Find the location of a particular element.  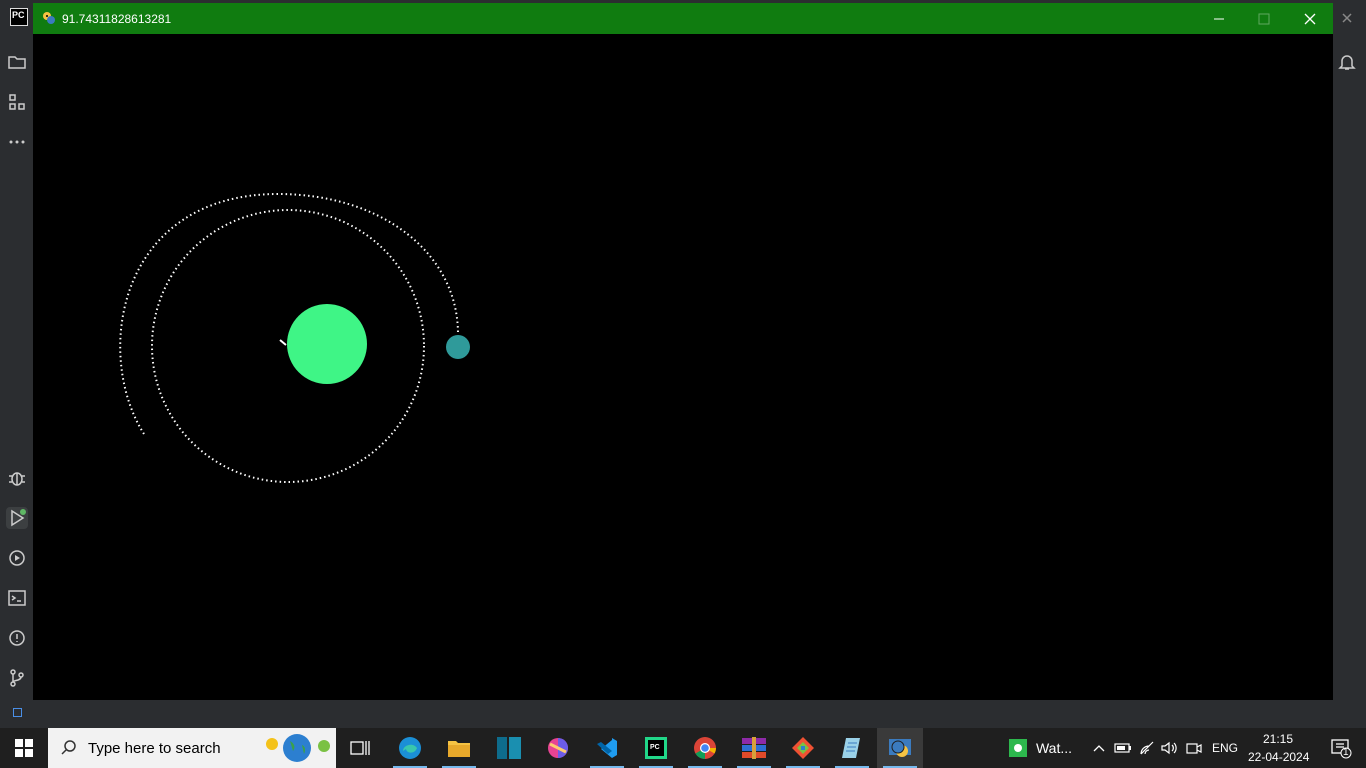

task-view-icon is located at coordinates (360, 748).